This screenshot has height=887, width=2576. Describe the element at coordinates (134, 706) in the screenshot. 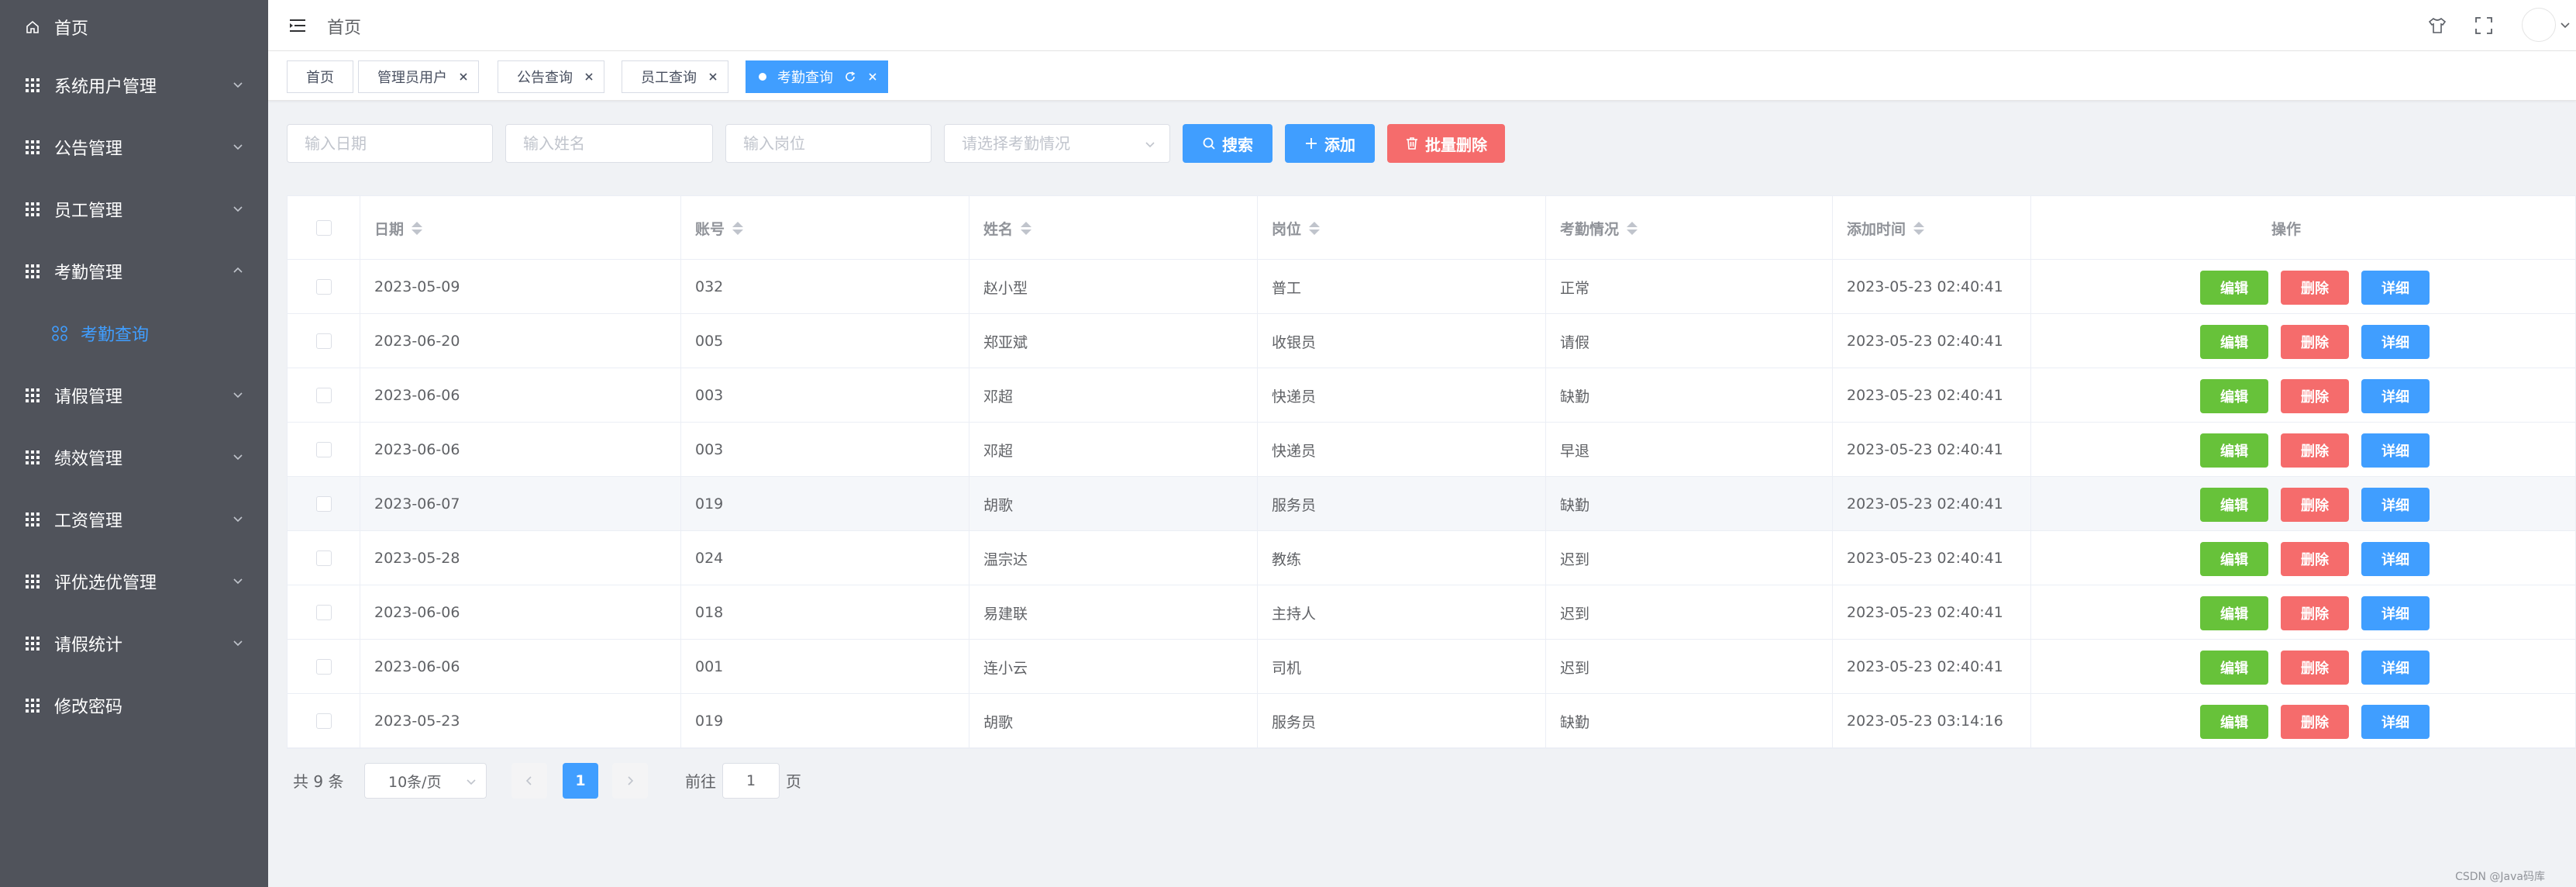

I see `sidebar-item-change-password: 修改密码` at that location.